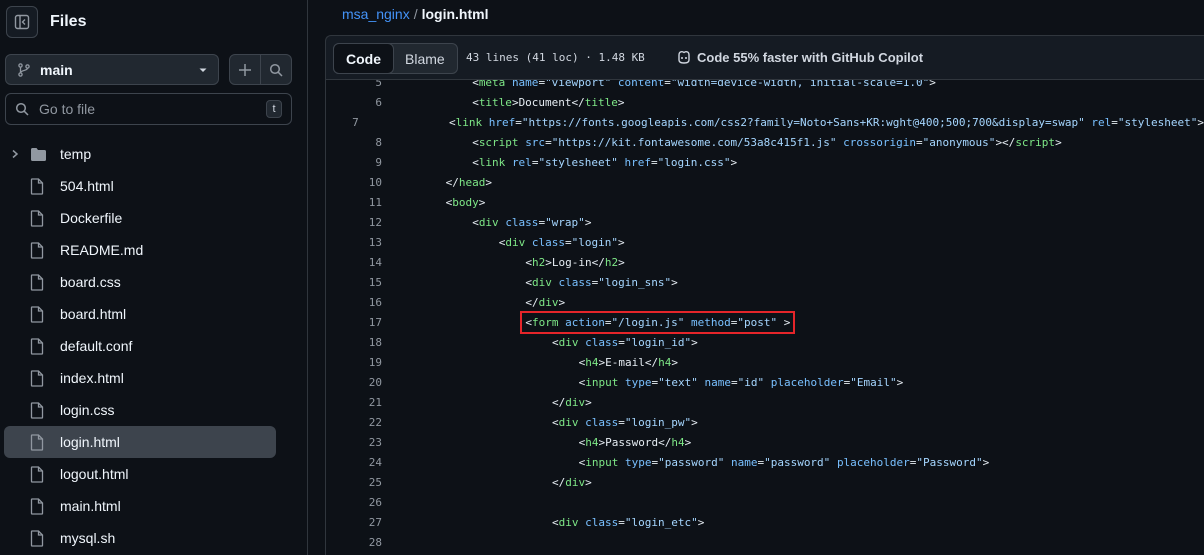  Describe the element at coordinates (140, 442) in the screenshot. I see `tree-file: login.html` at that location.